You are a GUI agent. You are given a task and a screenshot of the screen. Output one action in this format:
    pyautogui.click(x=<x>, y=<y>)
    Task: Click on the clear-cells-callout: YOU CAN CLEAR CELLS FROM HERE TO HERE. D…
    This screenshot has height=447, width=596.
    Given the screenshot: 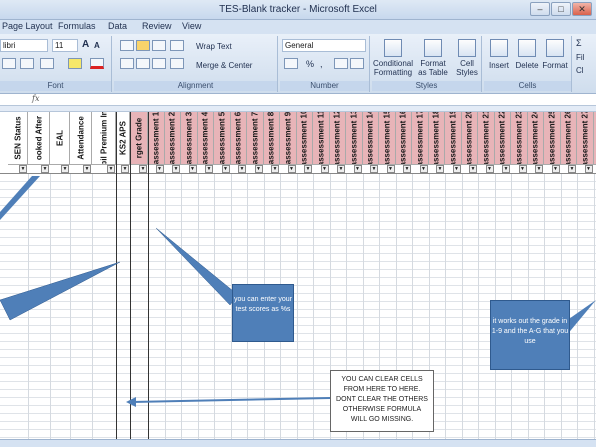 What is the action you would take?
    pyautogui.click(x=382, y=401)
    